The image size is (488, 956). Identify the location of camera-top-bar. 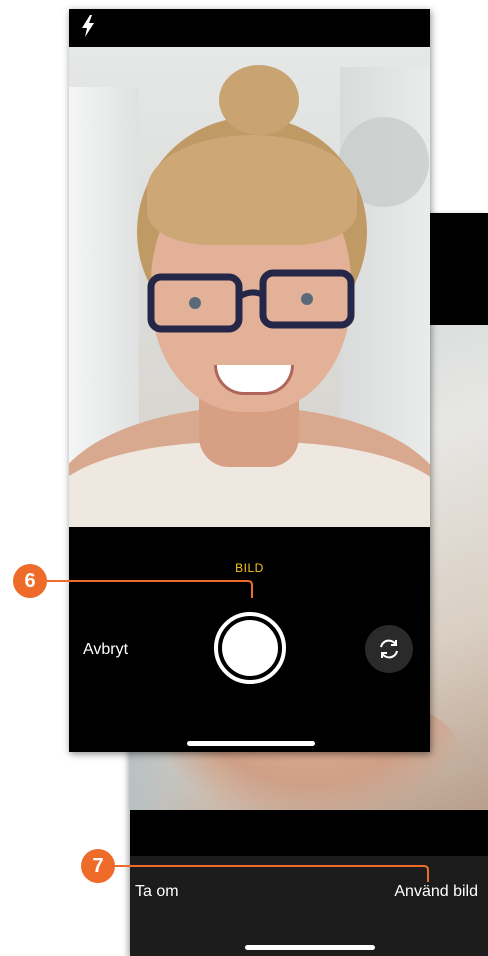
(249, 28).